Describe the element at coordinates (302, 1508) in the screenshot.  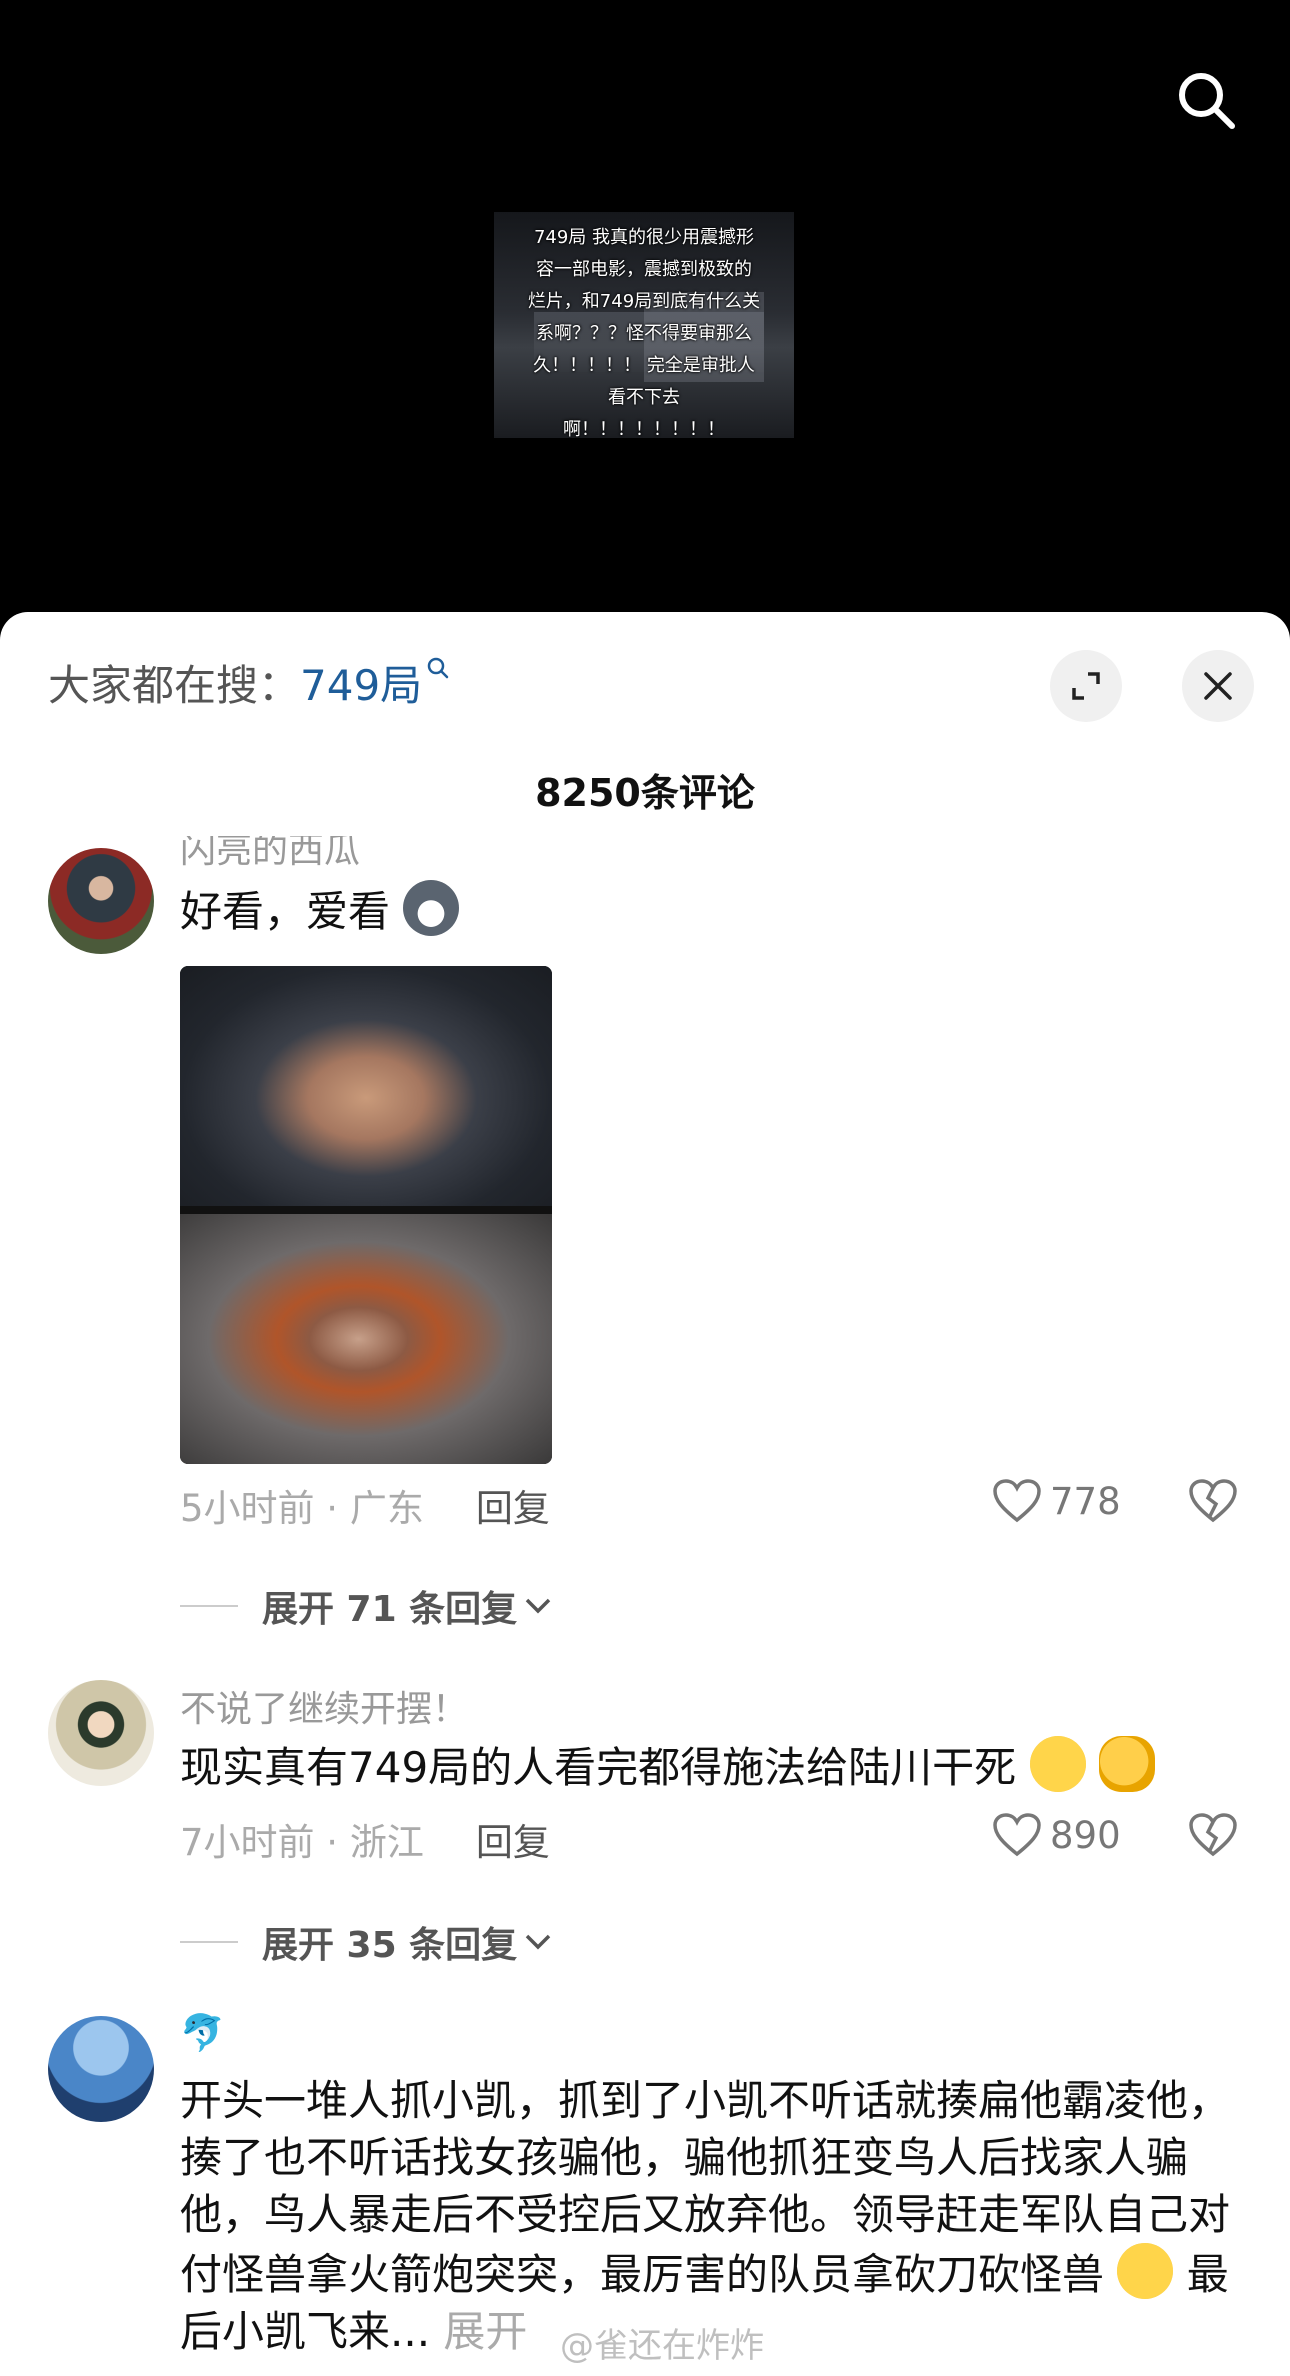
I see `comment-time-location: 5小时前 · 广东` at that location.